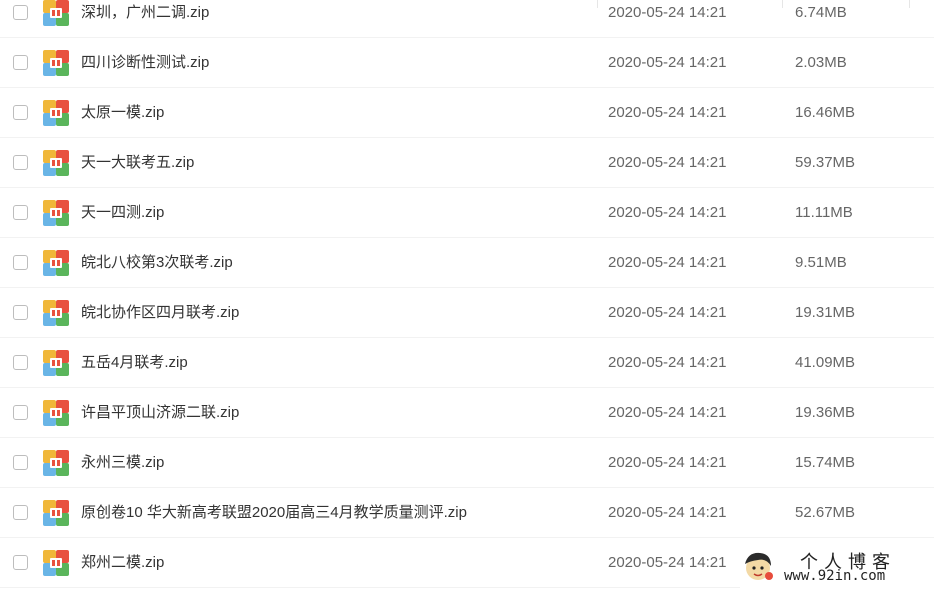 The image size is (934, 589). Describe the element at coordinates (821, 12) in the screenshot. I see `file-size: 6.74MB` at that location.